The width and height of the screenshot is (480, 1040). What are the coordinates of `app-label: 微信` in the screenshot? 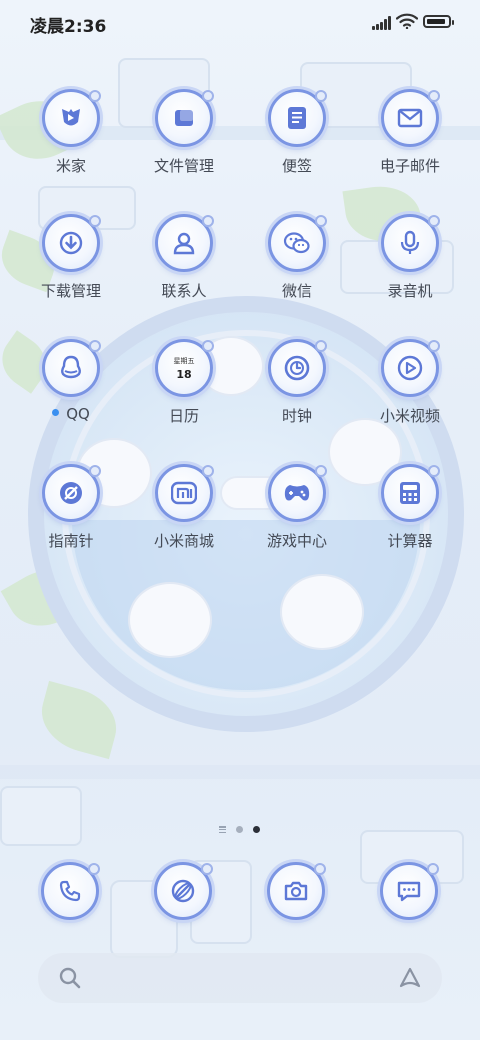 It's located at (297, 290).